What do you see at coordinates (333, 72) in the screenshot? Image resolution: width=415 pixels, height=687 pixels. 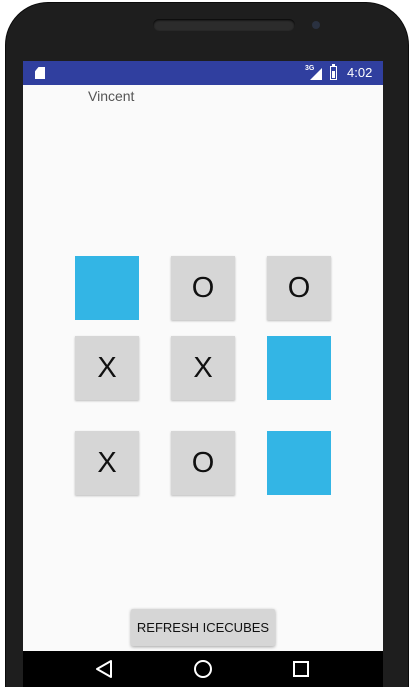 I see `battery-icon` at bounding box center [333, 72].